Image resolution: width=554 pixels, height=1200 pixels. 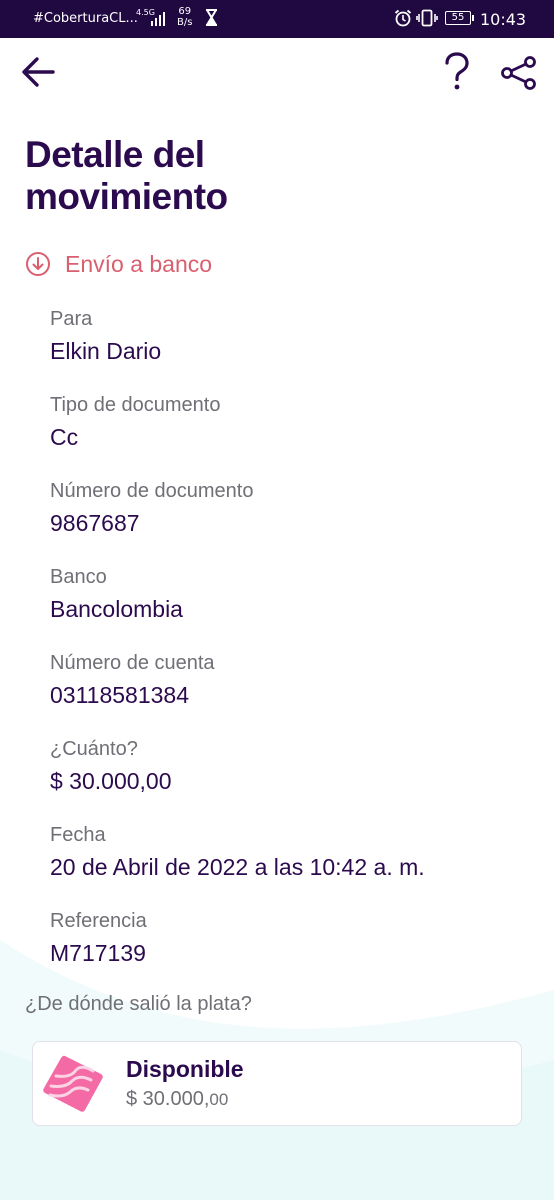 I want to click on battery-level: 55, so click(x=458, y=17).